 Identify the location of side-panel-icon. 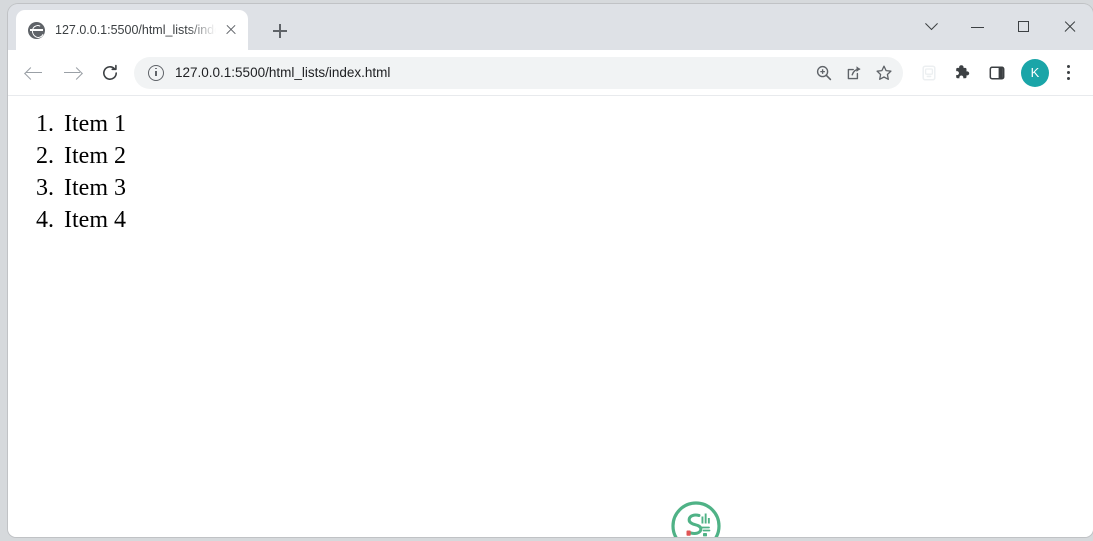
(997, 73).